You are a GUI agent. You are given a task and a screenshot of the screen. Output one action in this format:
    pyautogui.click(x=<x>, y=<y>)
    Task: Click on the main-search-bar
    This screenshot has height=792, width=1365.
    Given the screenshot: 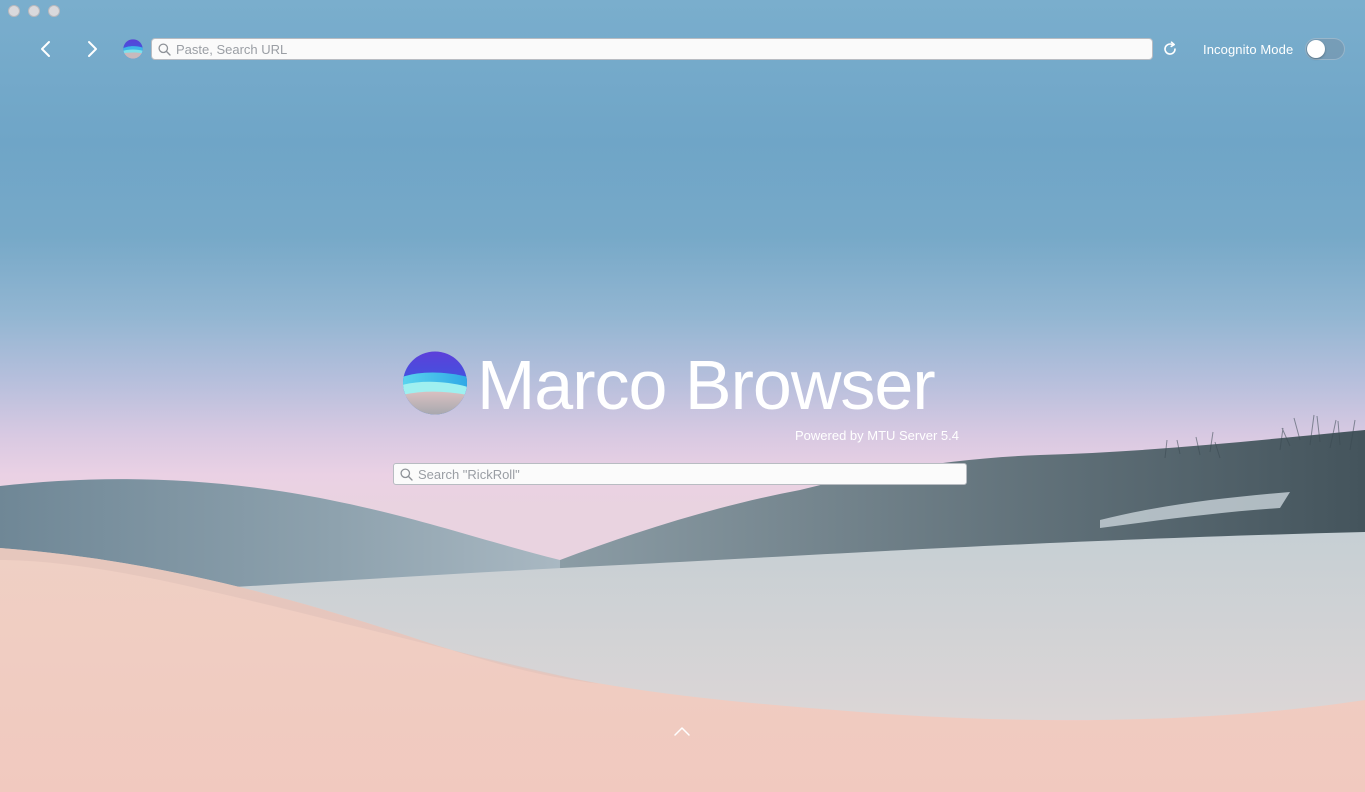 What is the action you would take?
    pyautogui.click(x=680, y=474)
    